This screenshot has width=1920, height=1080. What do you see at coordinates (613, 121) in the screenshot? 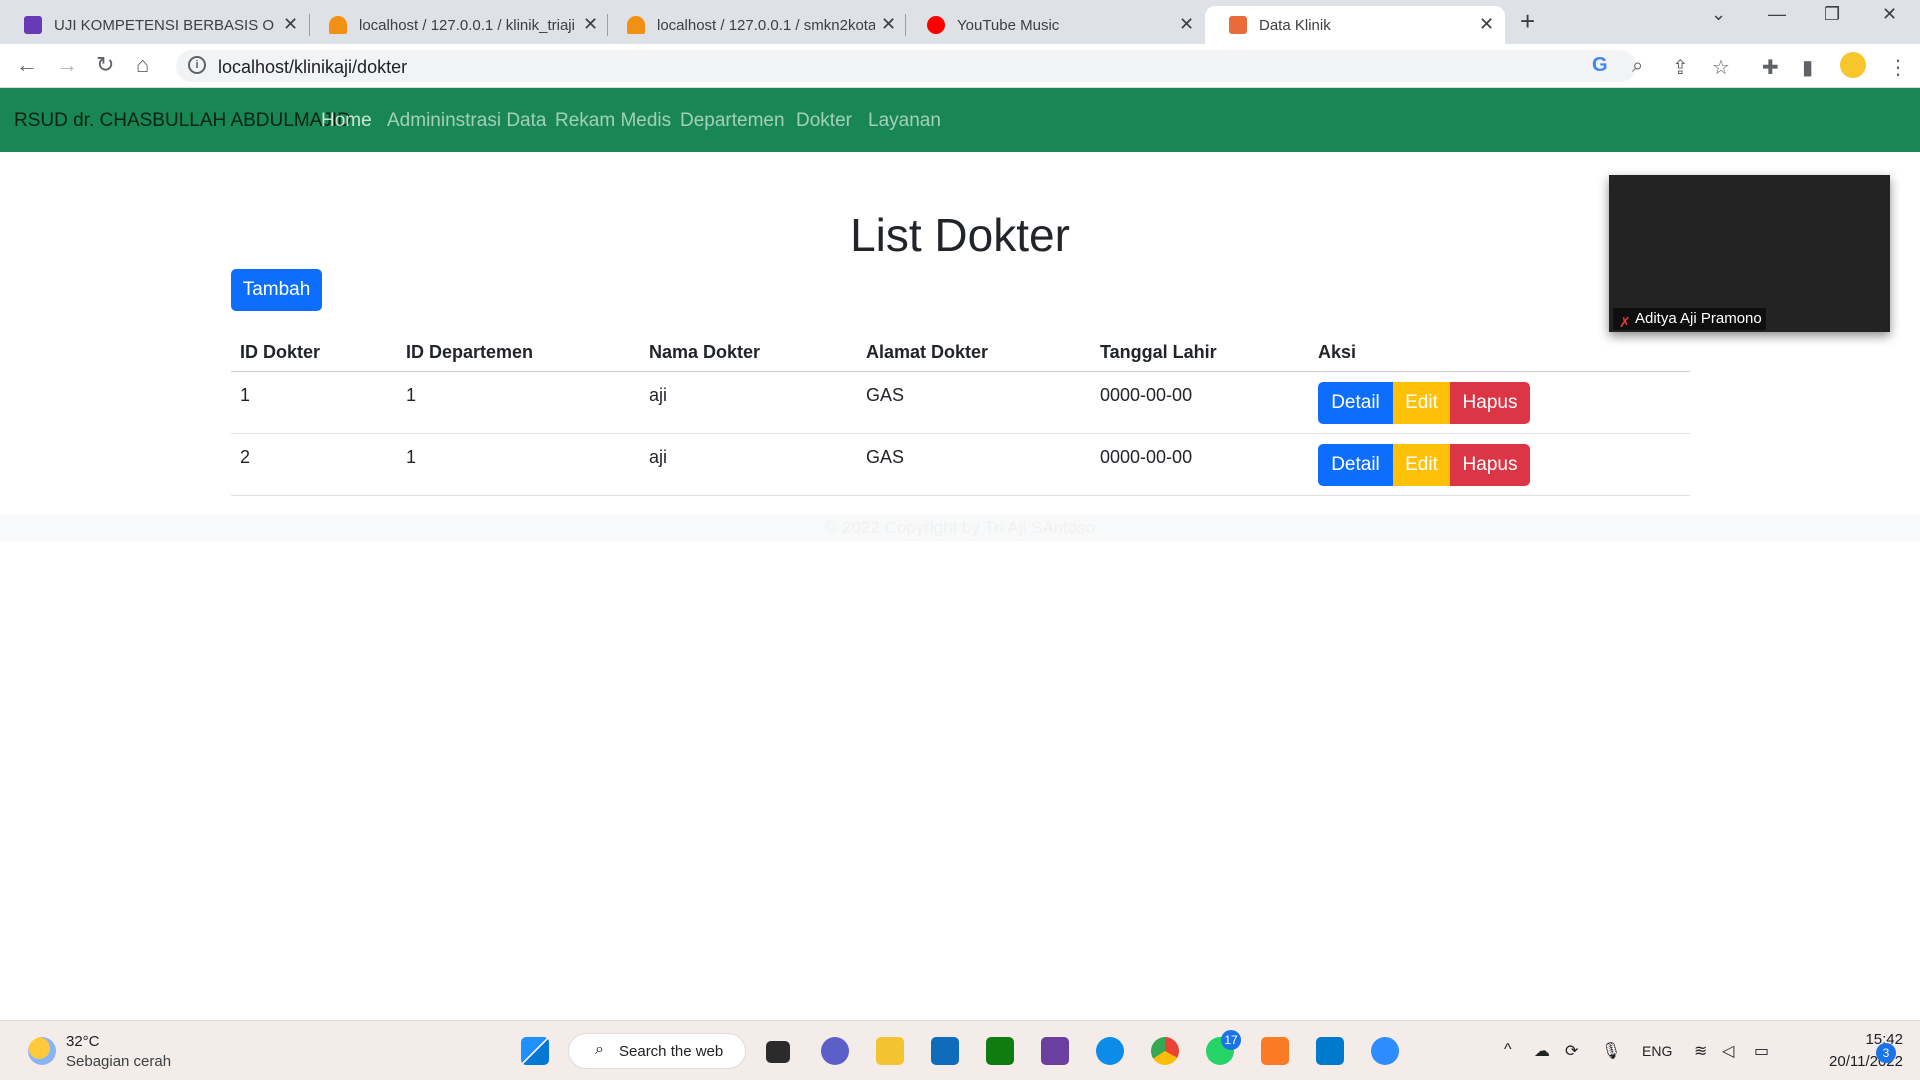
I see `nav-link-rekam-medis: Rekam Medis` at bounding box center [613, 121].